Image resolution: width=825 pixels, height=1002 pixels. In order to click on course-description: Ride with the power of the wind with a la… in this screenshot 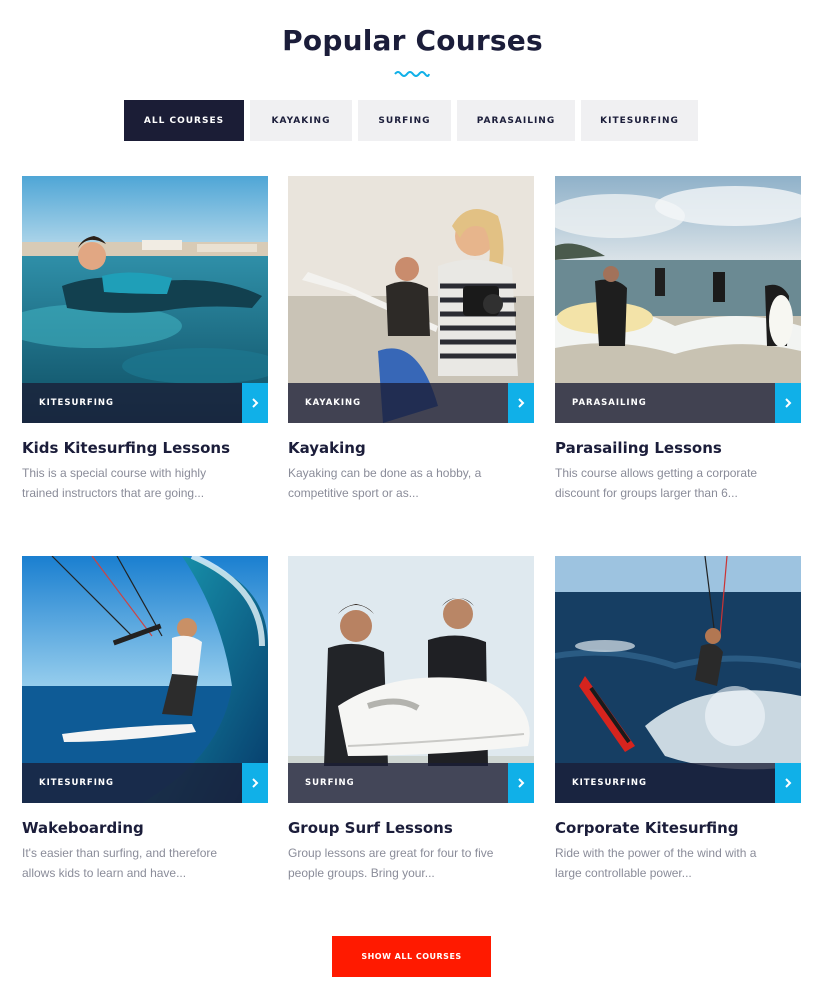, I will do `click(656, 863)`.